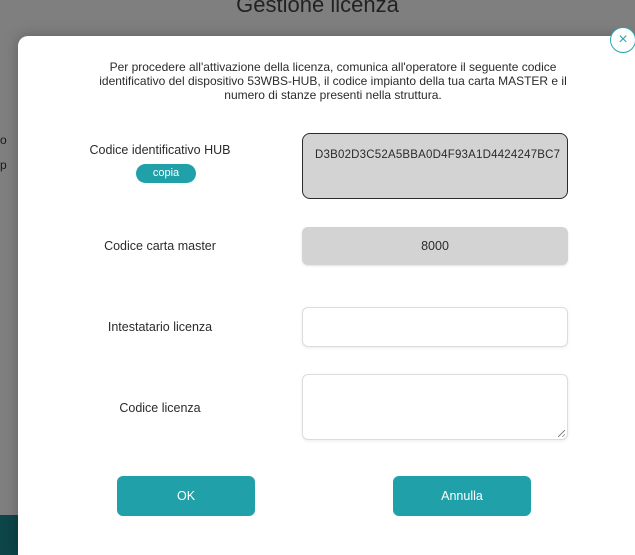  I want to click on master-card-field: 8000, so click(435, 246).